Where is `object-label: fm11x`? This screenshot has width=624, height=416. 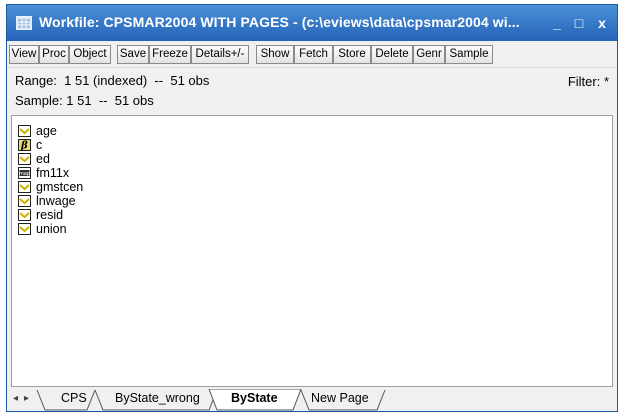
object-label: fm11x is located at coordinates (53, 173).